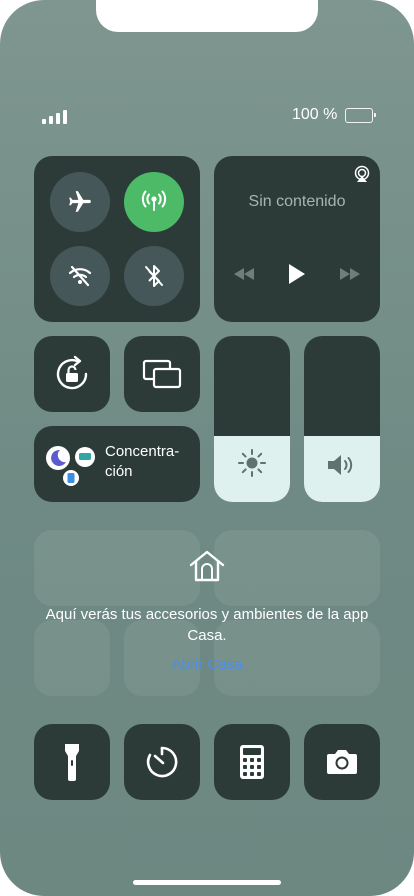  Describe the element at coordinates (142, 461) in the screenshot. I see `focus-label: Concentra-ción` at that location.